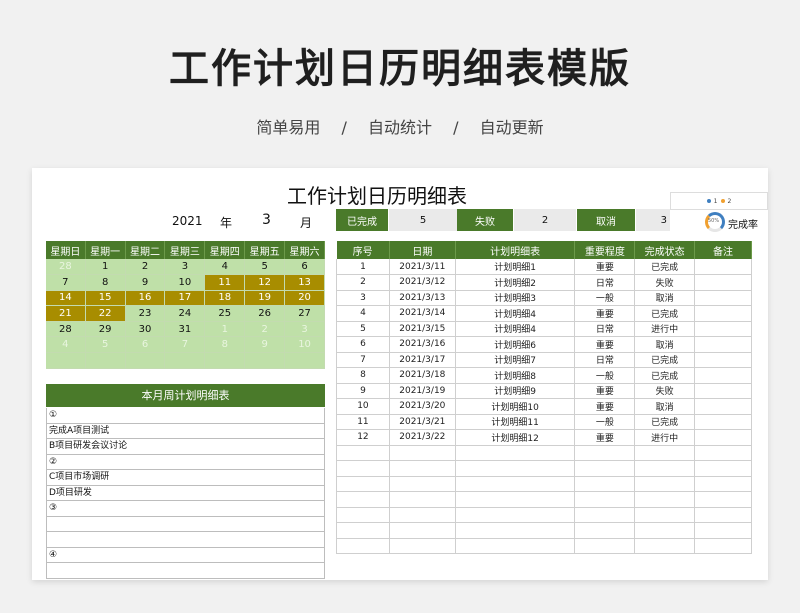  I want to click on table-cell: 9, so click(363, 391).